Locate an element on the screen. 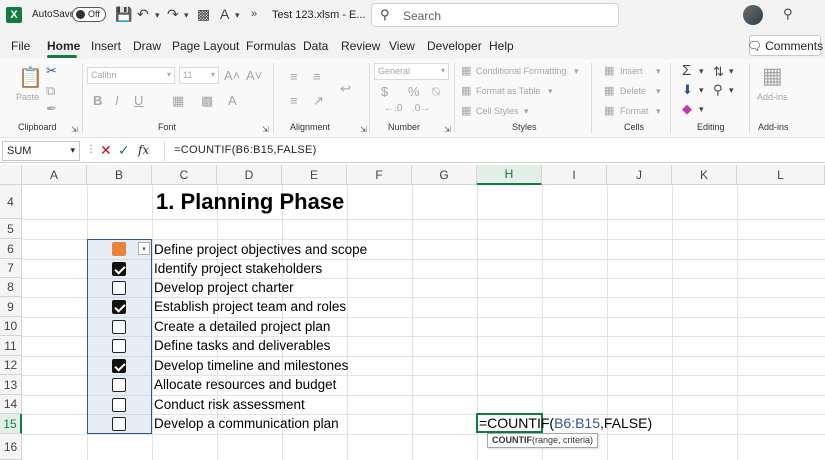 This screenshot has height=460, width=825. increase-font-icon: A˄ is located at coordinates (232, 75).